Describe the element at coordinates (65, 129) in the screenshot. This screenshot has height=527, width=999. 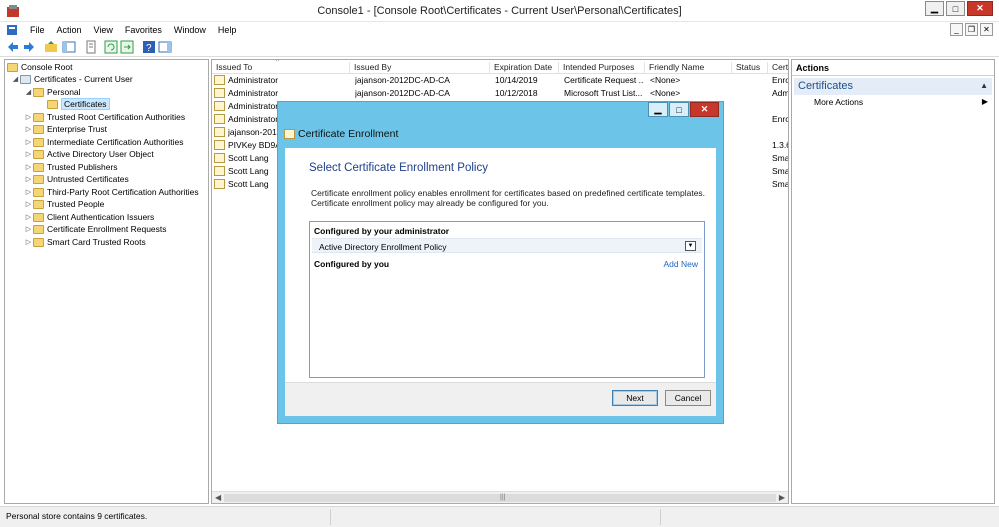
I see `tree-item-enterprise-trust: ▷ Enterprise Trust` at that location.